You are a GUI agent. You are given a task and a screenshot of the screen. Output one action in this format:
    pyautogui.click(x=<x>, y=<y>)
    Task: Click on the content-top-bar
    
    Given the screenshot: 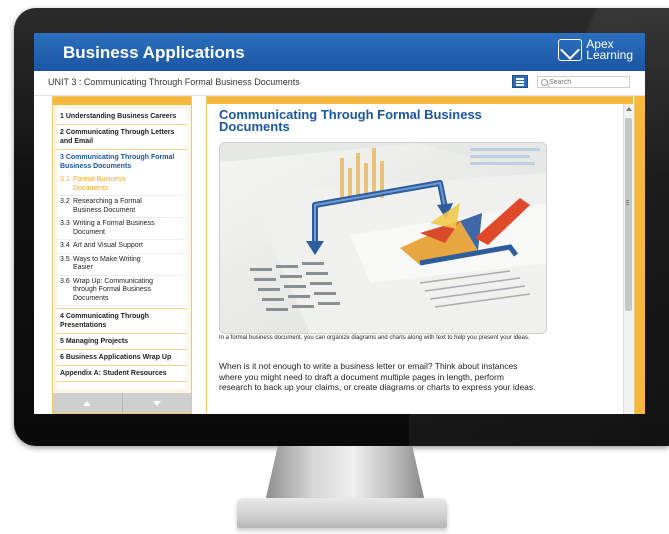 What is the action you would take?
    pyautogui.click(x=420, y=100)
    